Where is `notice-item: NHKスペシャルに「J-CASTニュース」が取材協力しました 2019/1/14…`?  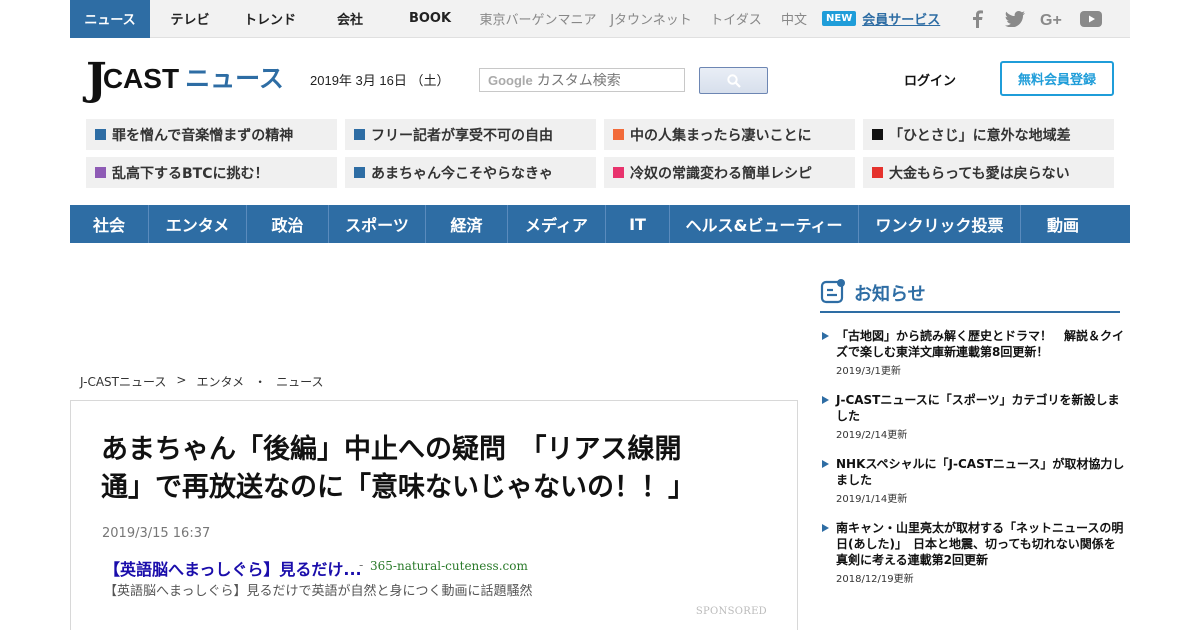
notice-item: NHKスペシャルに「J-CASTニュース」が取材協力しました 2019/1/14… is located at coordinates (972, 480).